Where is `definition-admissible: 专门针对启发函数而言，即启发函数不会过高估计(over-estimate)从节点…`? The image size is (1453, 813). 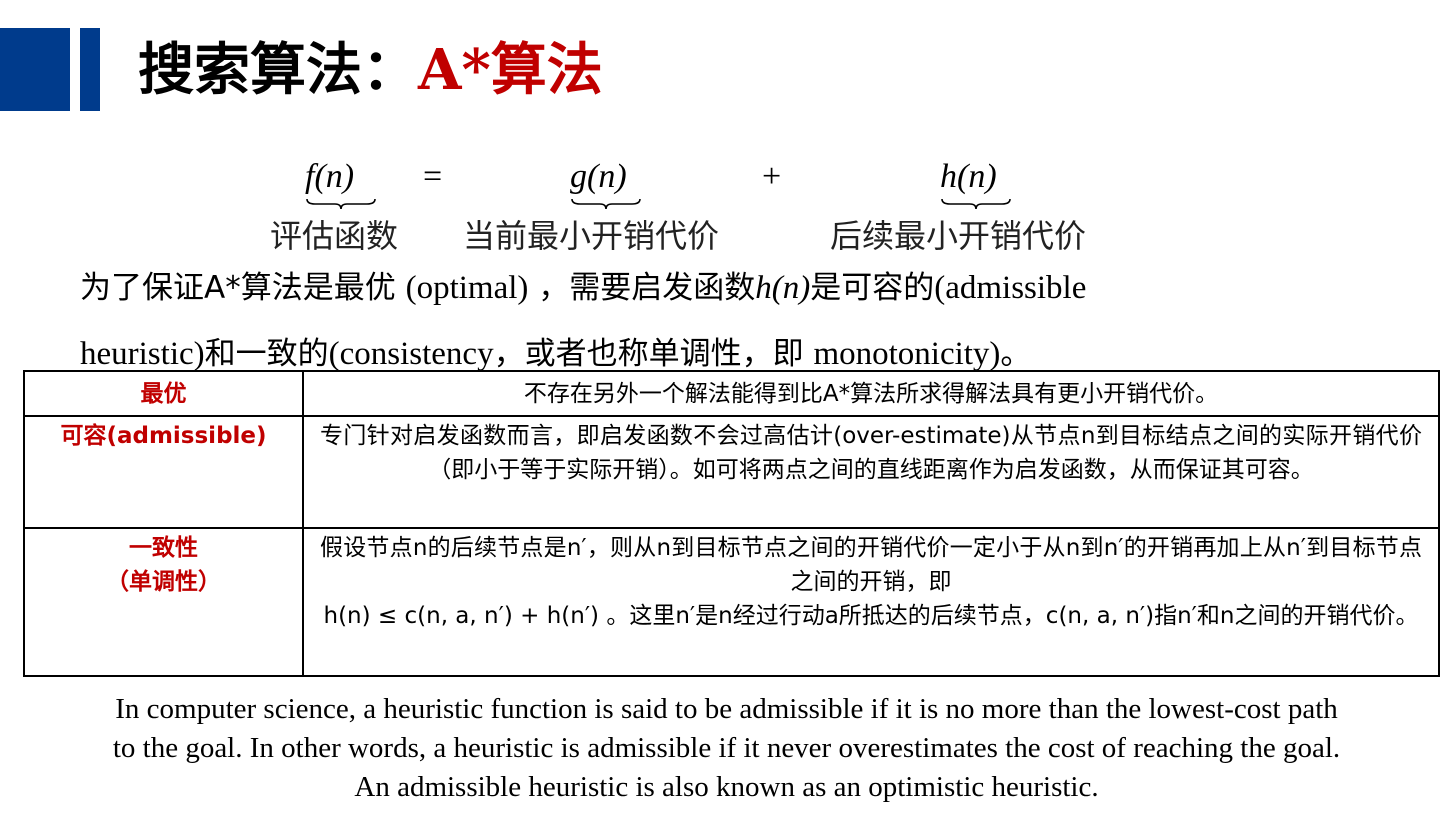 definition-admissible: 专门针对启发函数而言，即启发函数不会过高估计(over-estimate)从节点… is located at coordinates (871, 472).